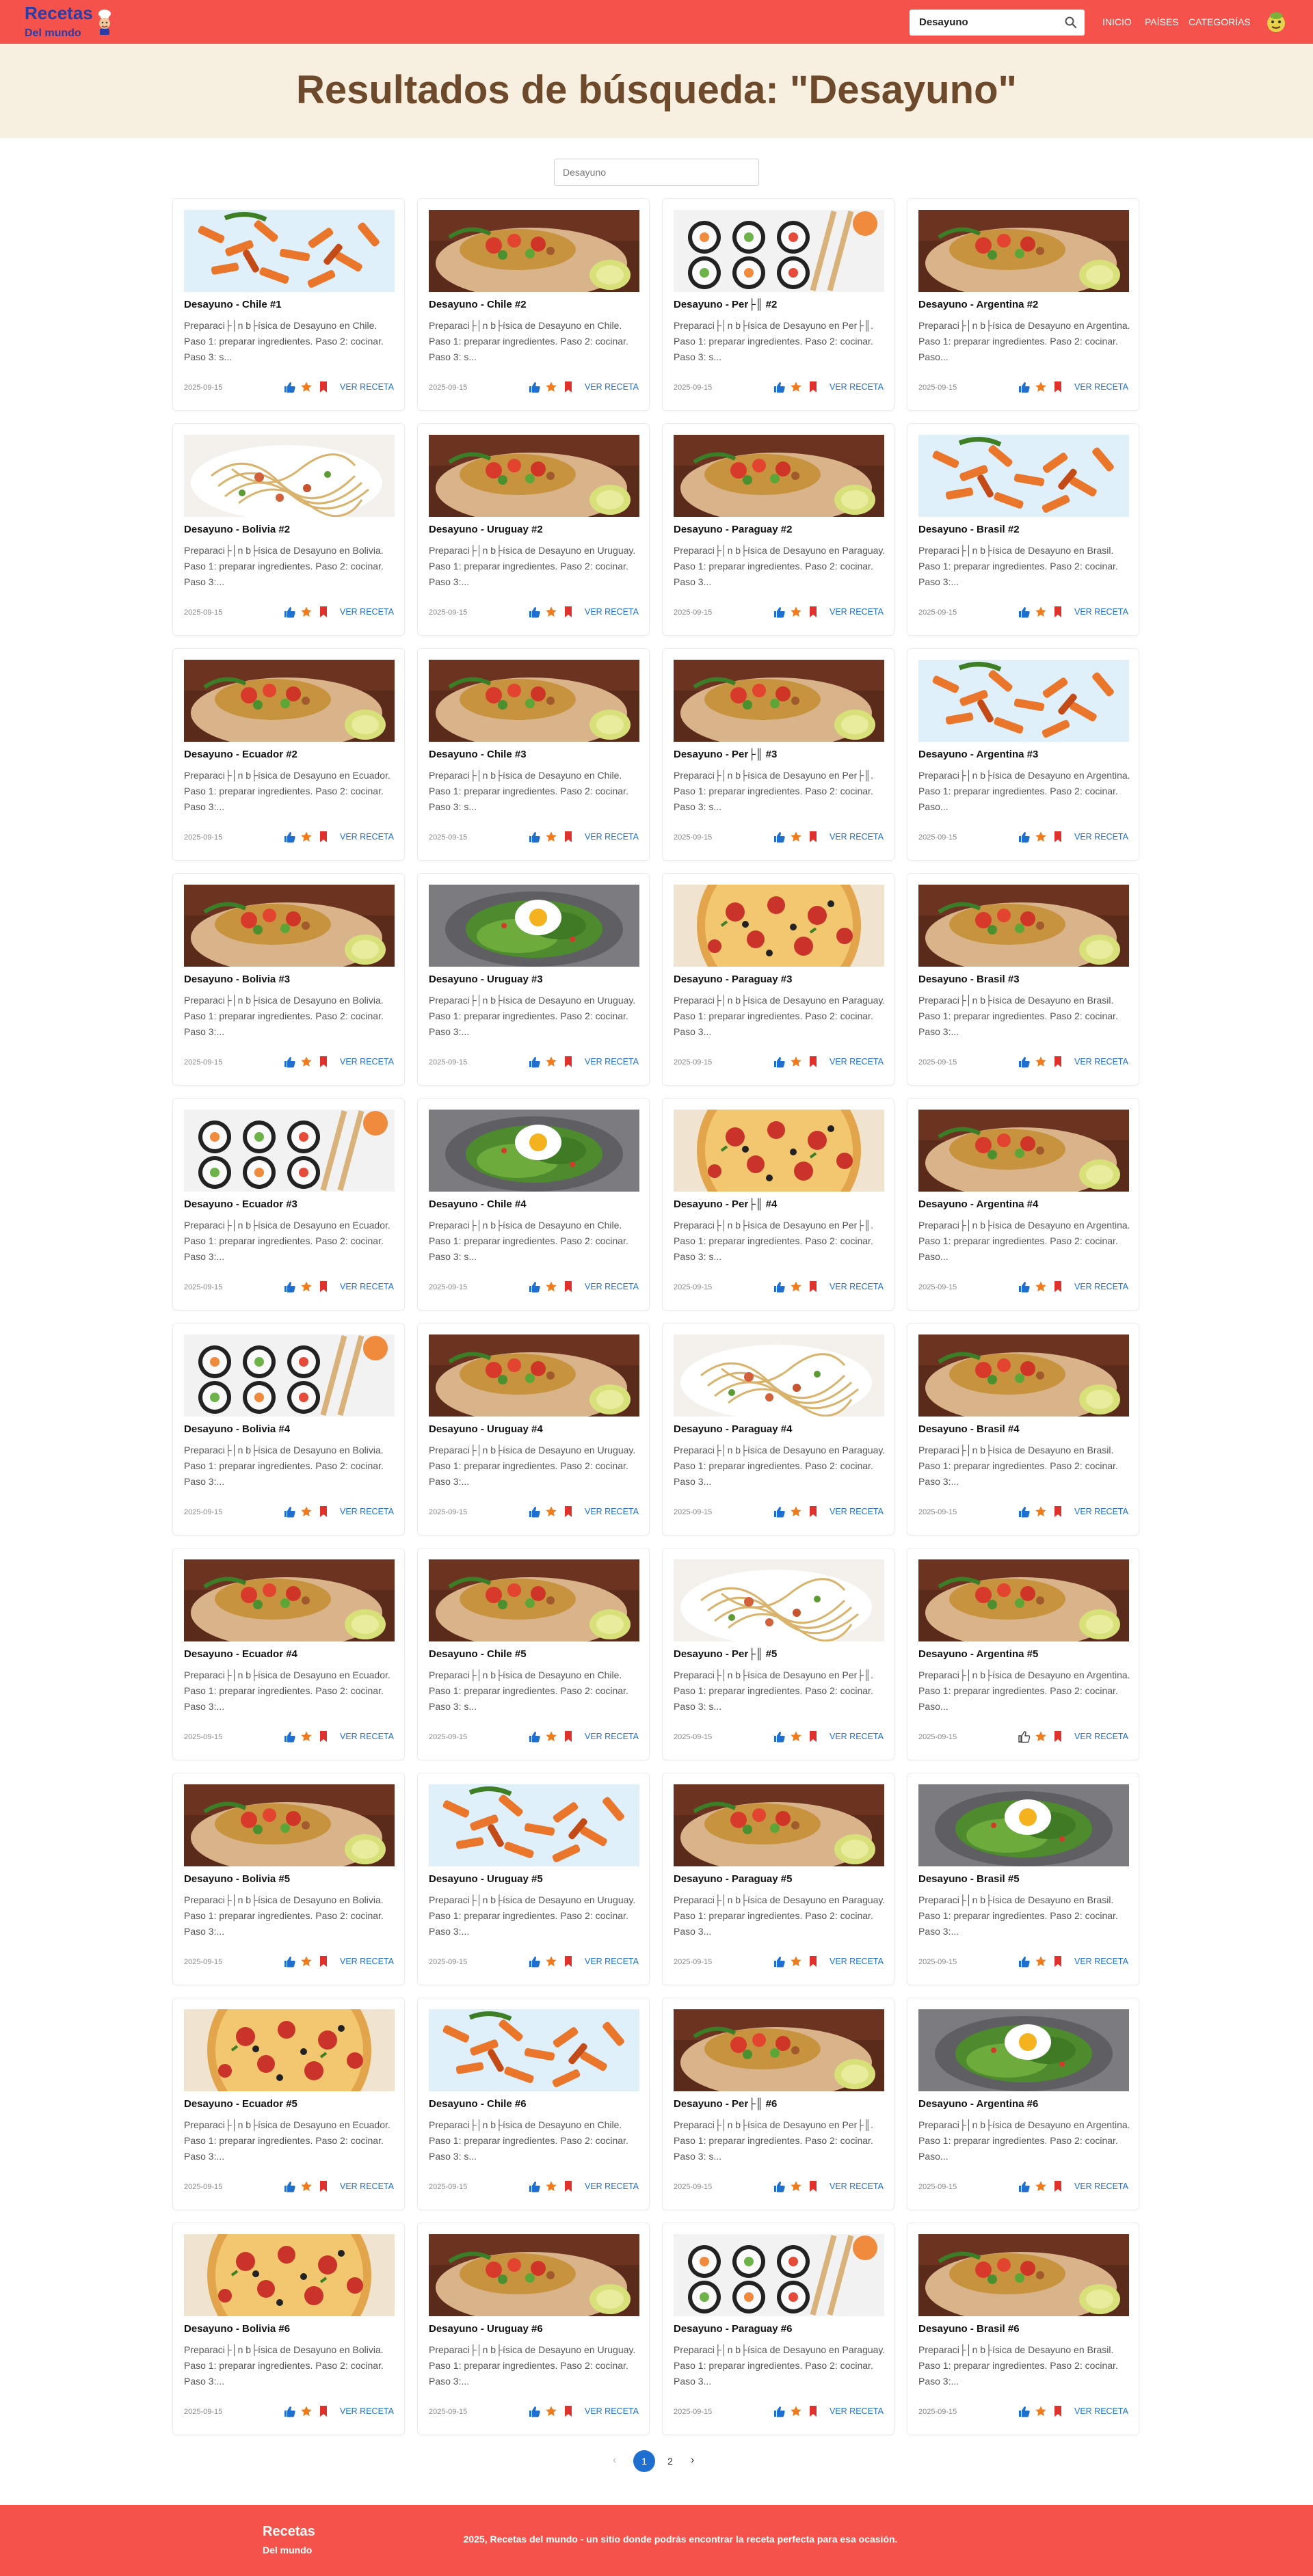  Describe the element at coordinates (240, 1204) in the screenshot. I see `recipe-title: Desayuno - Ecuador #3` at that location.